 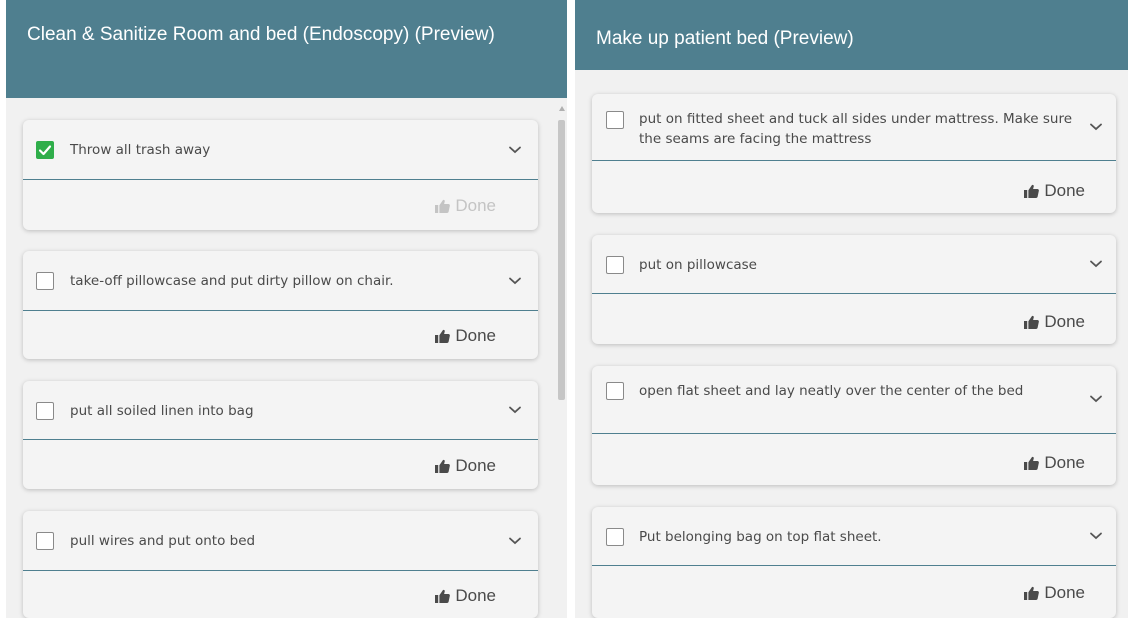 What do you see at coordinates (851, 35) in the screenshot?
I see `panel-title: Make up patient bed (Preview)` at bounding box center [851, 35].